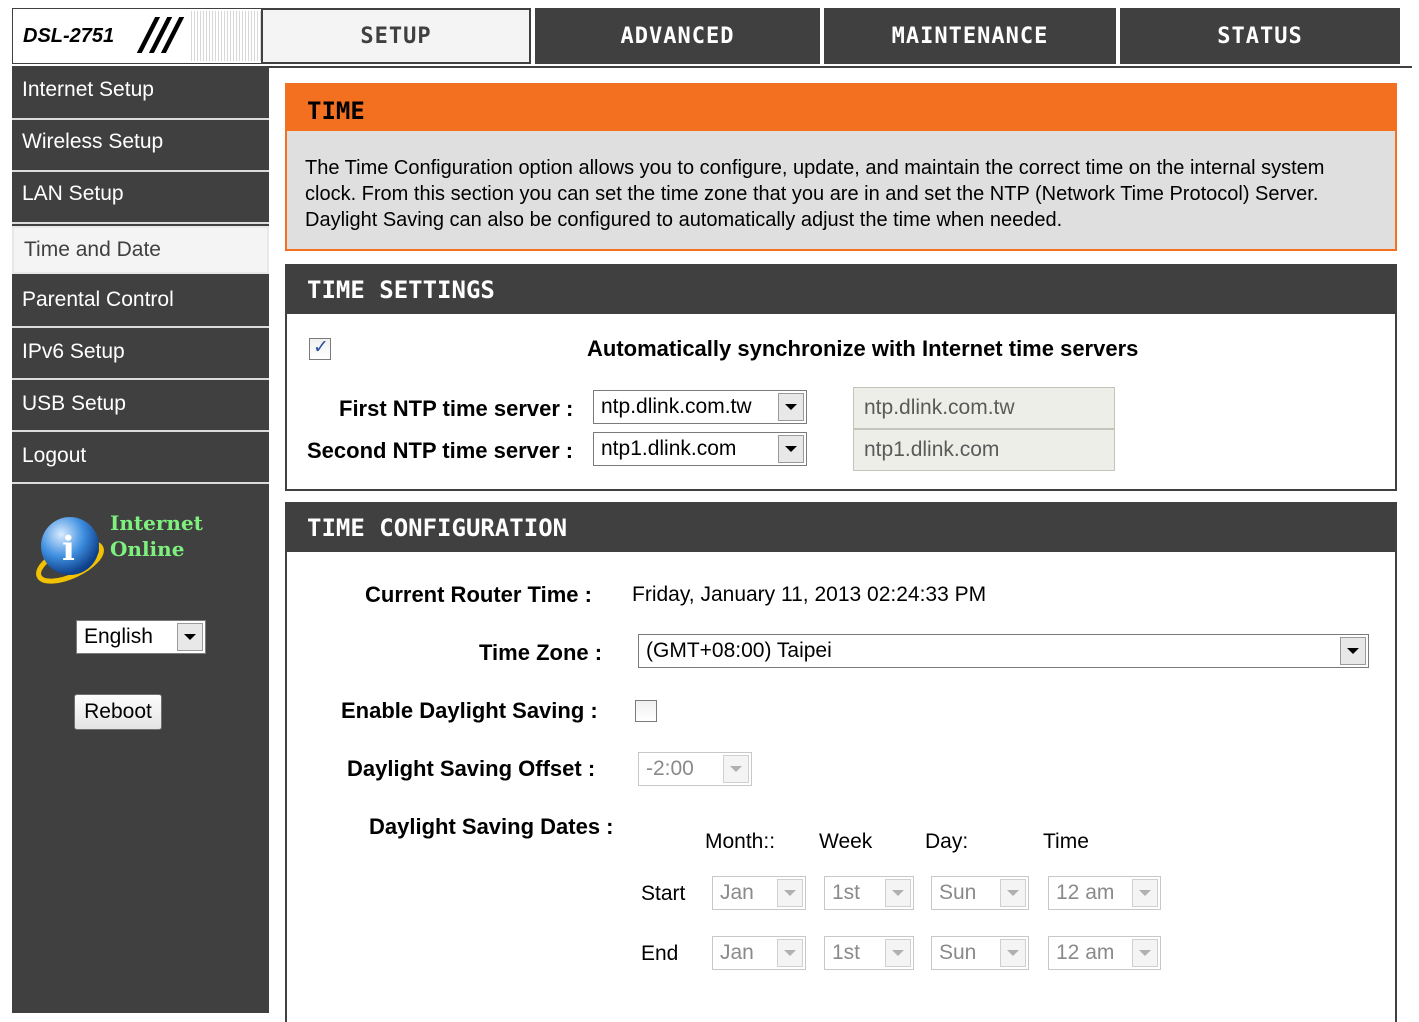 Image resolution: width=1419 pixels, height=1022 pixels. Describe the element at coordinates (737, 952) in the screenshot. I see `end-month-value: Jan` at that location.